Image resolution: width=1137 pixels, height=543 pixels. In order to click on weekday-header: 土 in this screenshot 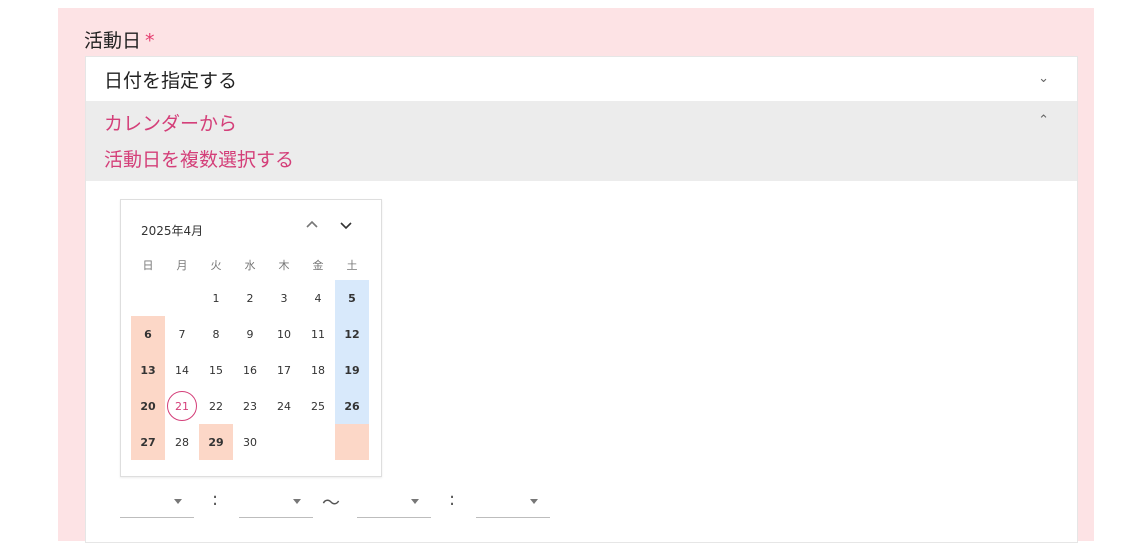, I will do `click(352, 265)`.